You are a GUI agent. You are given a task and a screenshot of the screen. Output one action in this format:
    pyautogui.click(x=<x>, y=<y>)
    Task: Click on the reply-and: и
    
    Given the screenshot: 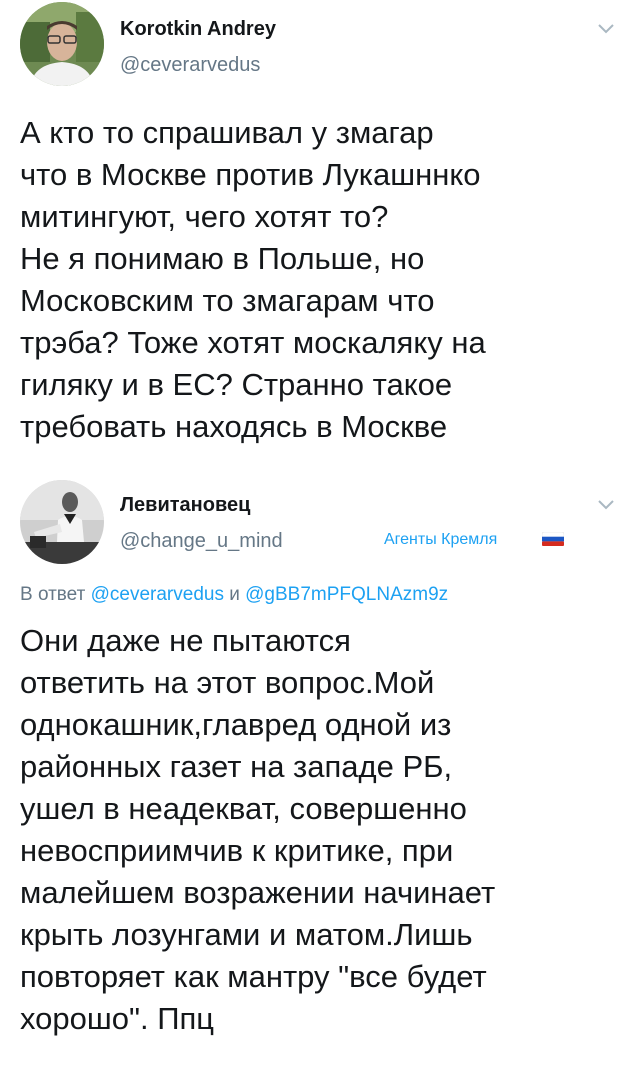 What is the action you would take?
    pyautogui.click(x=234, y=594)
    